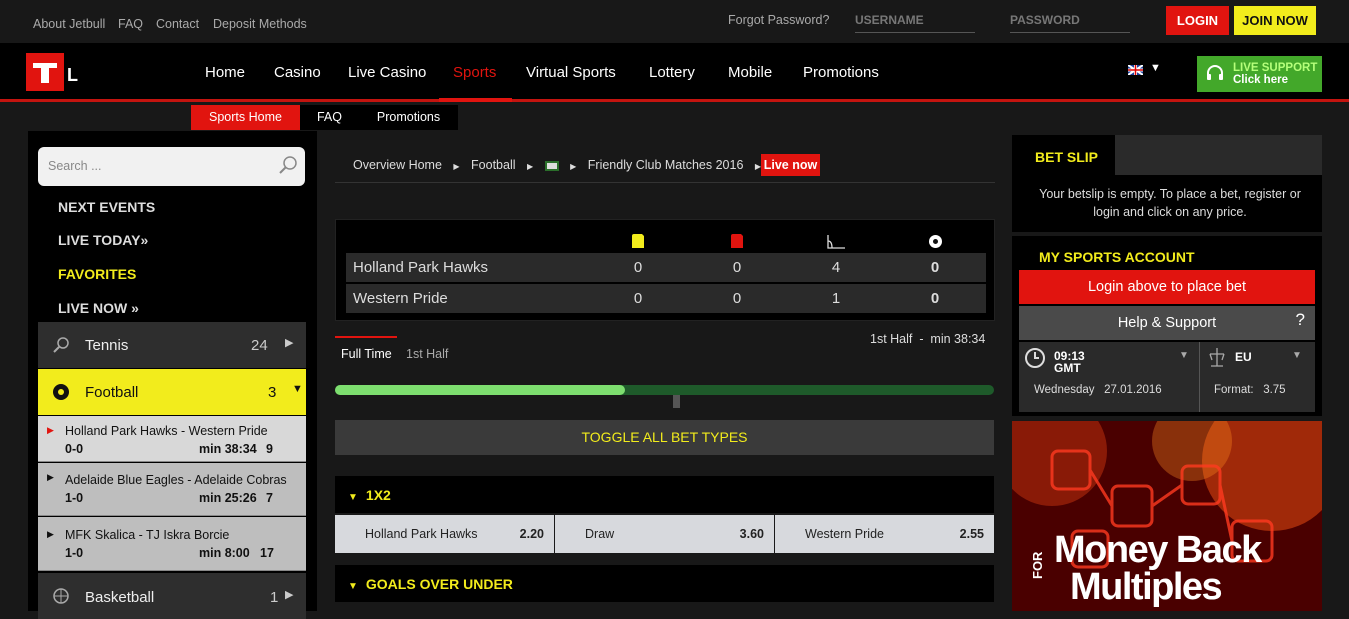  I want to click on red-cards: 0, so click(737, 298).